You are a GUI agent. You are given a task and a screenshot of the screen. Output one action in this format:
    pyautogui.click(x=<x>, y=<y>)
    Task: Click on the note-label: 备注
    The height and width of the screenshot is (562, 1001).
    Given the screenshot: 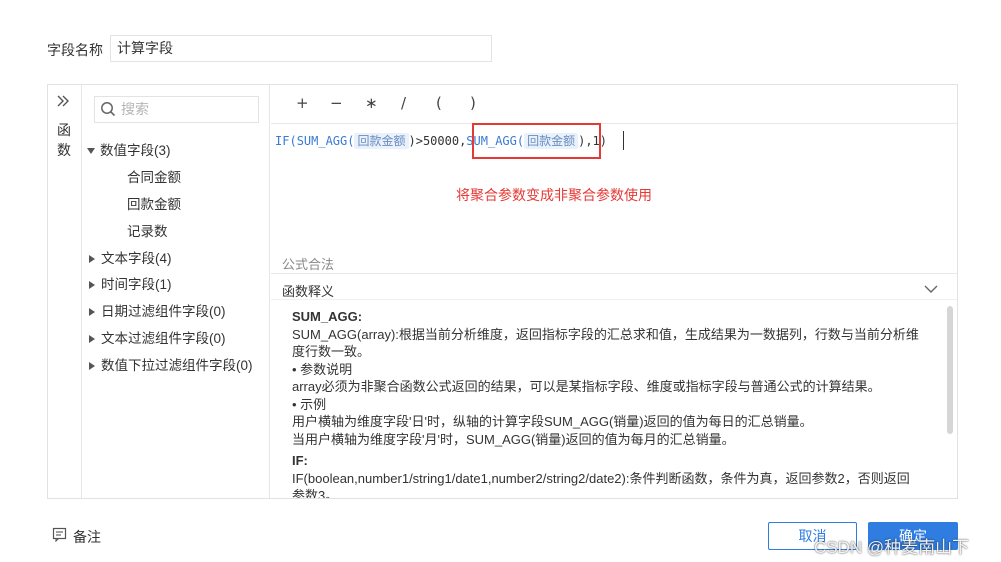 What is the action you would take?
    pyautogui.click(x=87, y=537)
    